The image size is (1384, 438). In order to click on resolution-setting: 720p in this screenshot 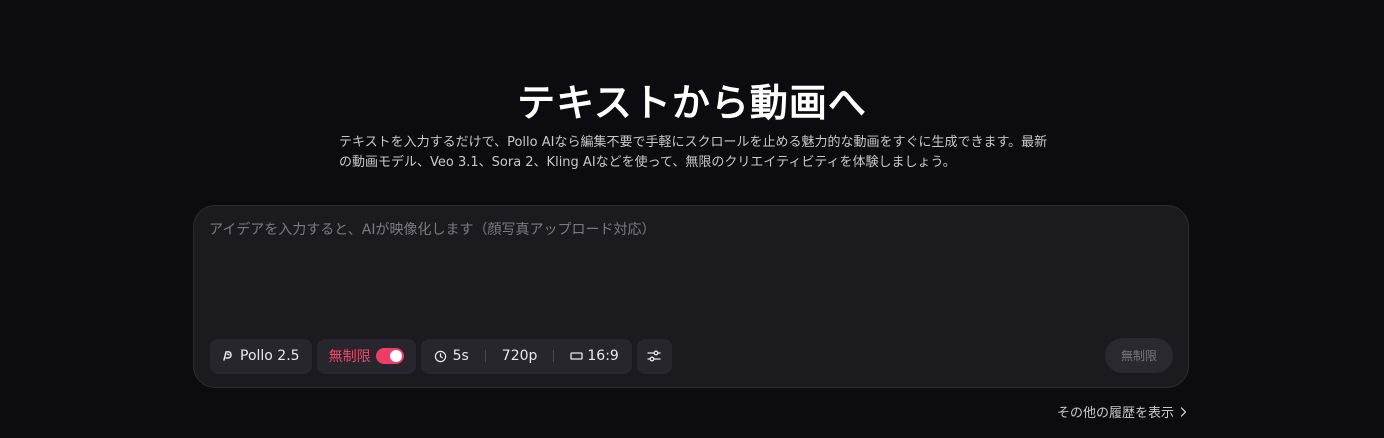, I will do `click(520, 356)`.